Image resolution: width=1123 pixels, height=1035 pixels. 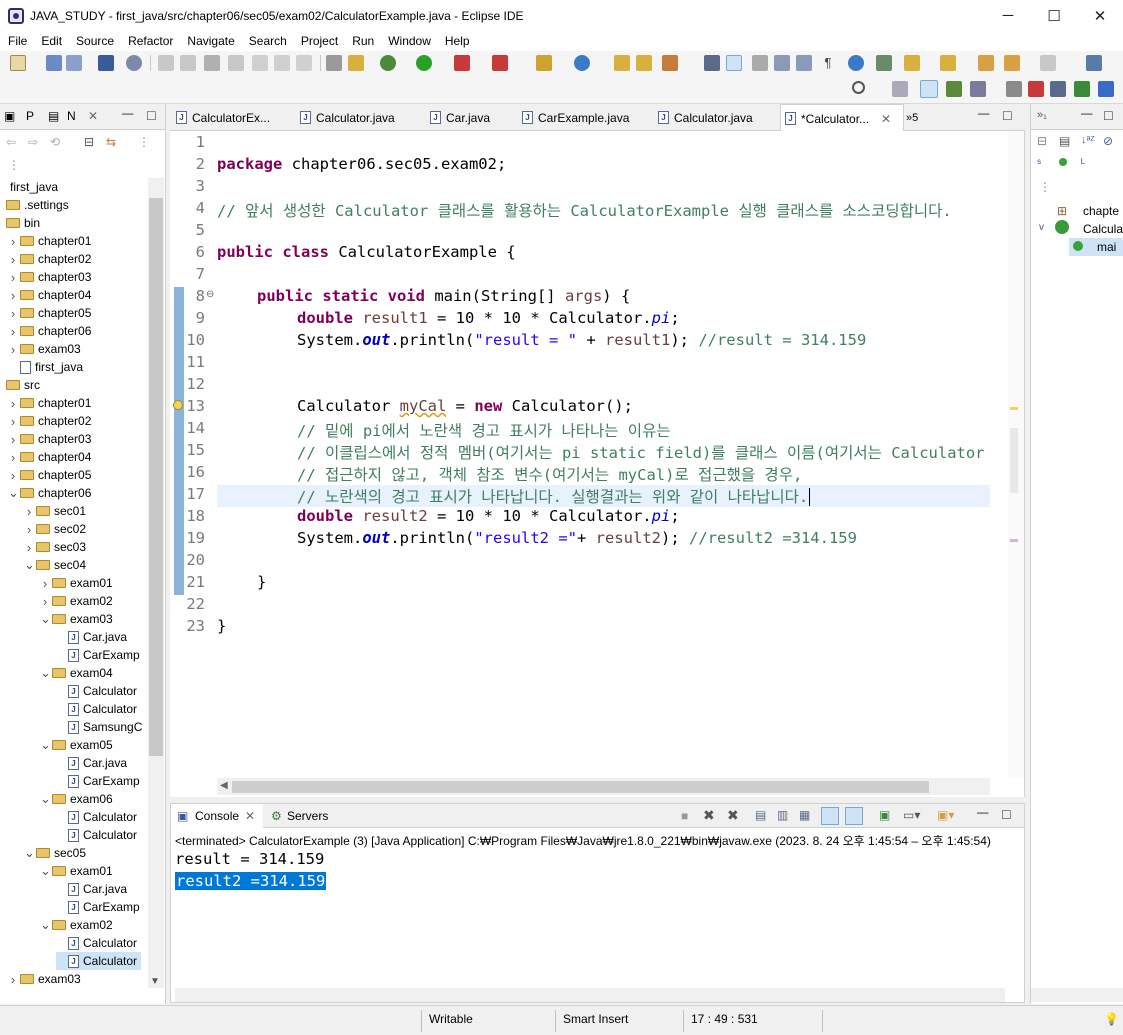 I want to click on terminate-console-icon: ■, so click(x=684, y=816).